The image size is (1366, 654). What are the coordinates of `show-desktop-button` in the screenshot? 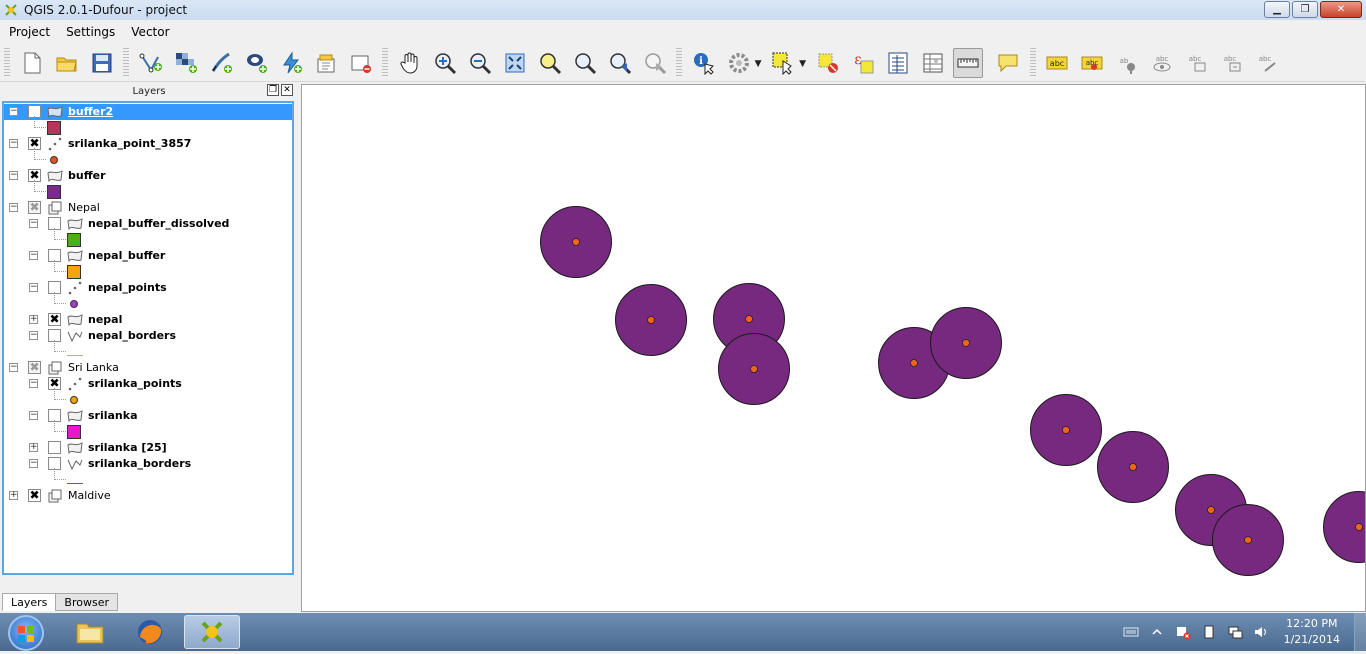 It's located at (1360, 632).